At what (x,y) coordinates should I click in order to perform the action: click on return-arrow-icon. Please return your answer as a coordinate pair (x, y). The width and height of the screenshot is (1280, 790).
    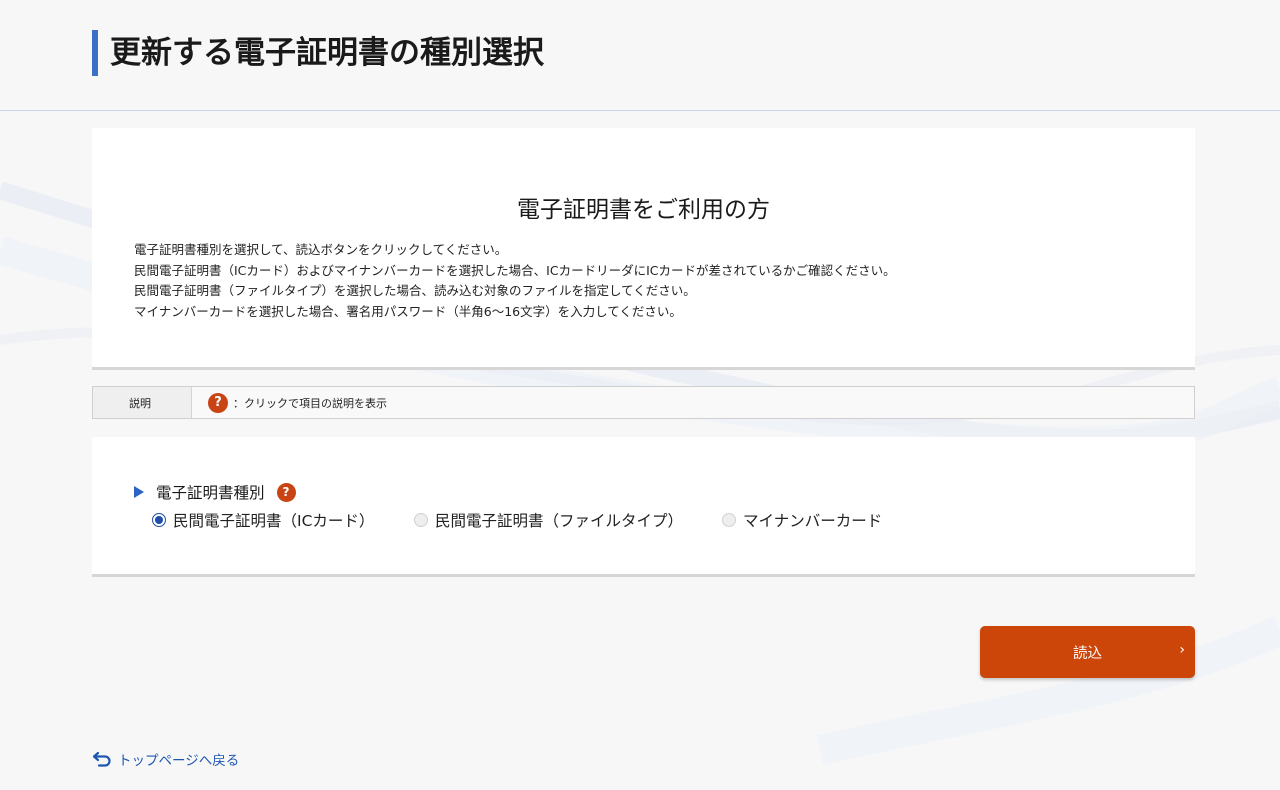
    Looking at the image, I should click on (101, 759).